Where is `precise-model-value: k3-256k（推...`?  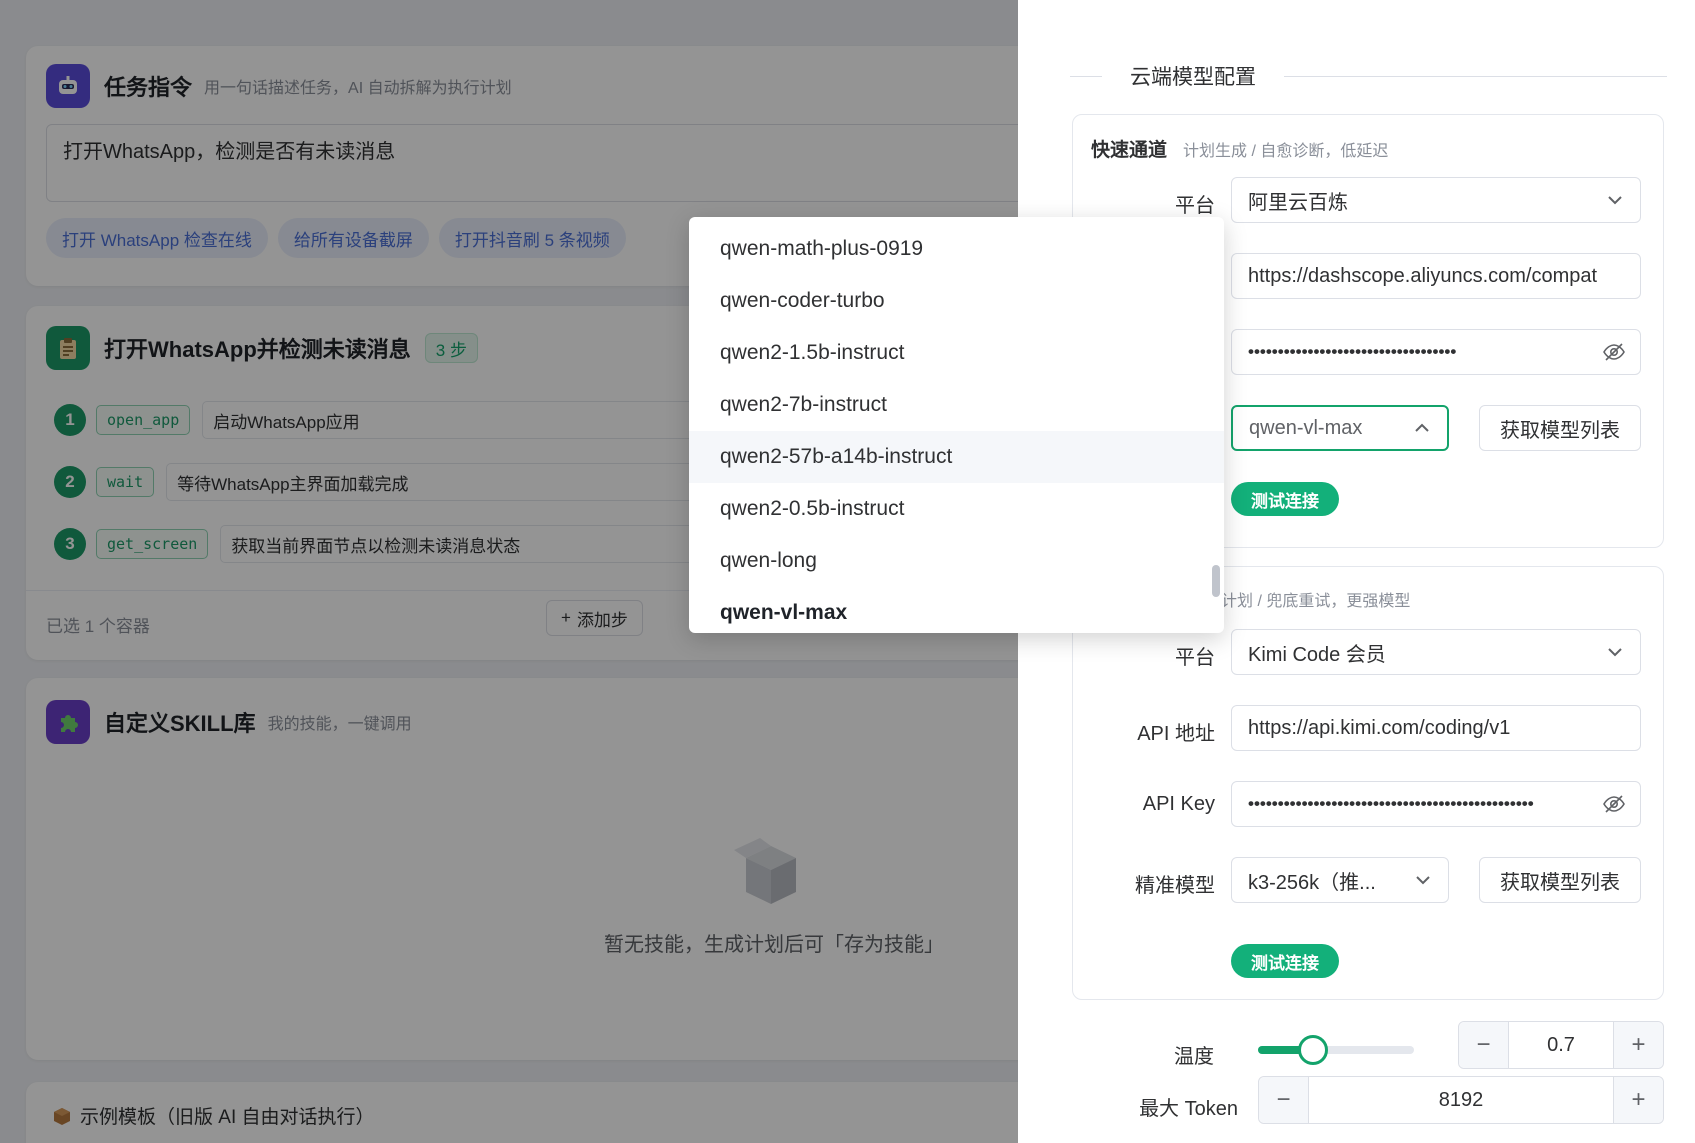 precise-model-value: k3-256k（推... is located at coordinates (1312, 882).